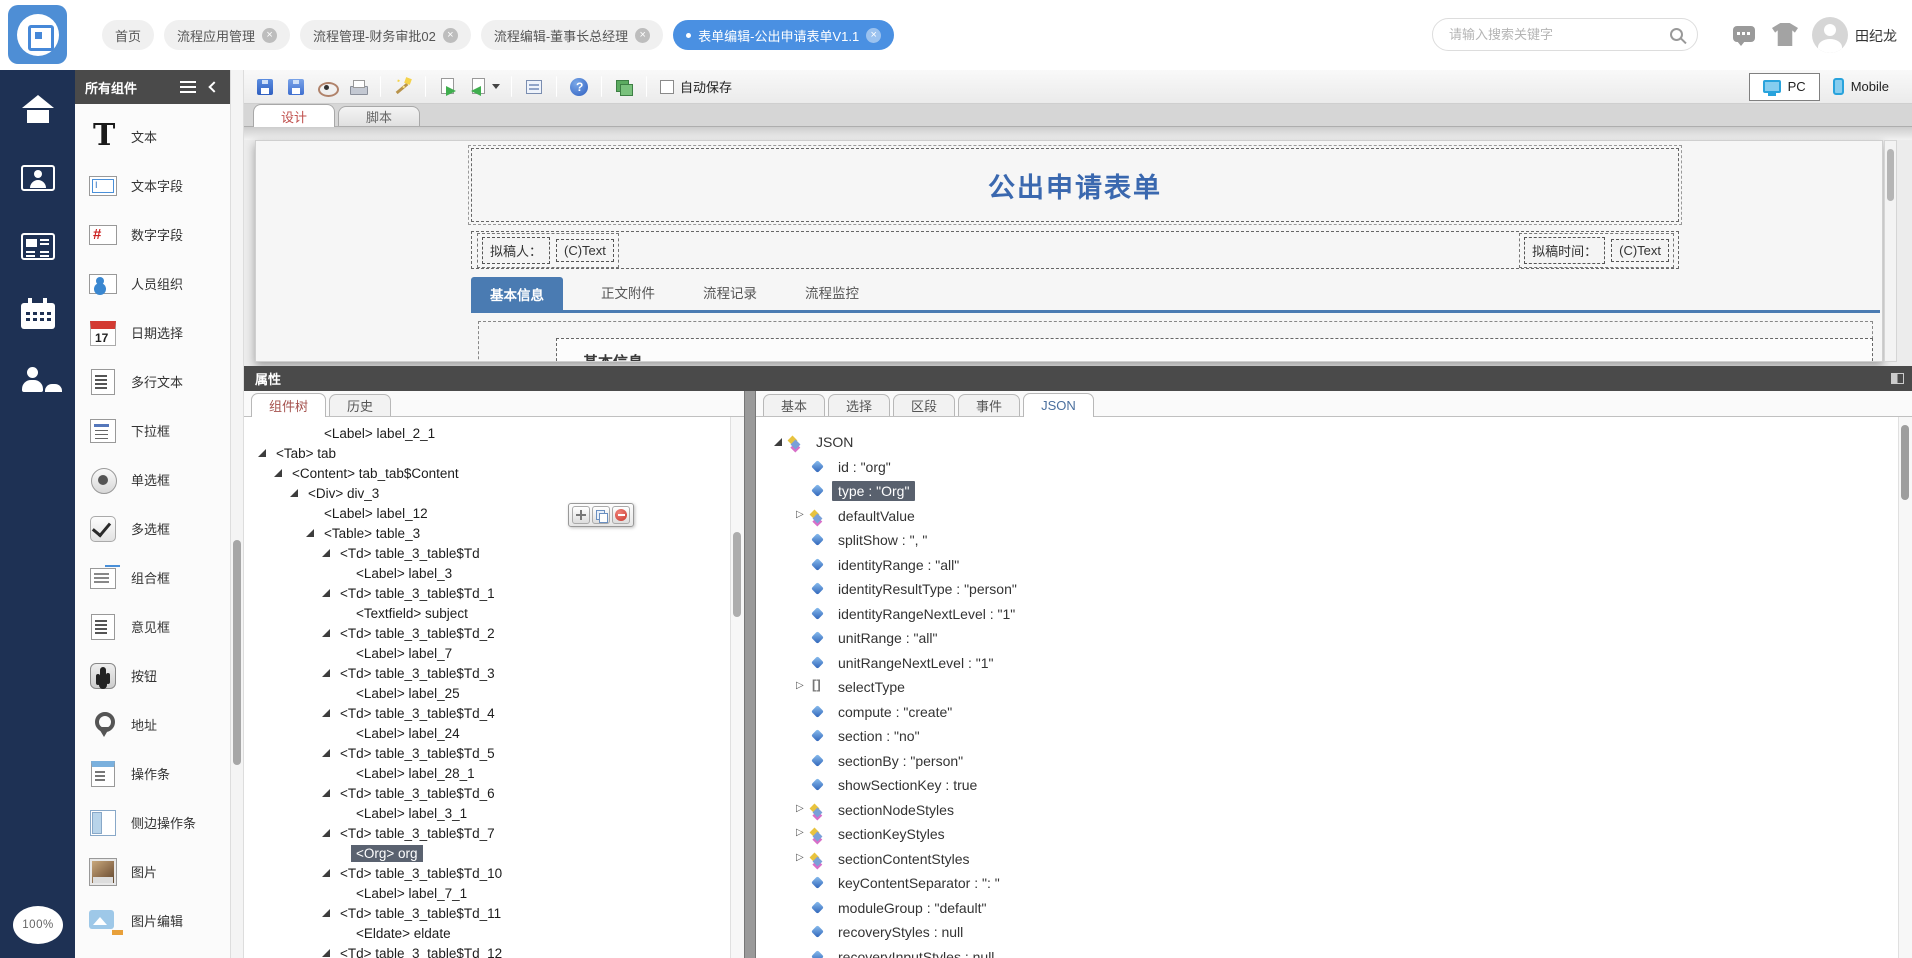 The width and height of the screenshot is (1912, 958). Describe the element at coordinates (487, 653) in the screenshot. I see `tree-row: <Label> label_7` at that location.